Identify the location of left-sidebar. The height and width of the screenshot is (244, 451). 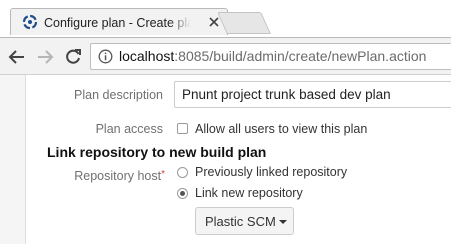
(13, 159).